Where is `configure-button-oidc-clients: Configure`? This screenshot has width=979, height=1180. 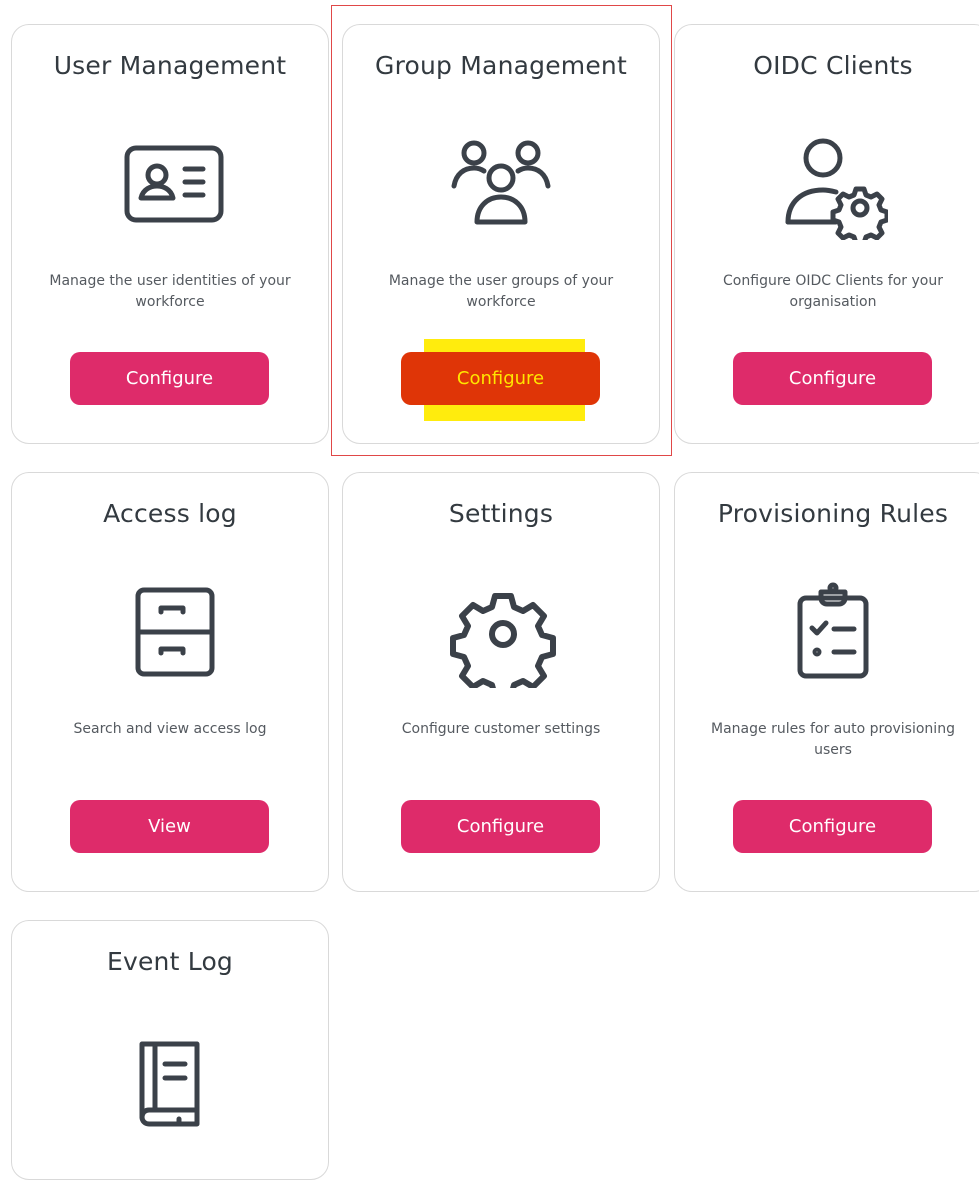 configure-button-oidc-clients: Configure is located at coordinates (832, 378).